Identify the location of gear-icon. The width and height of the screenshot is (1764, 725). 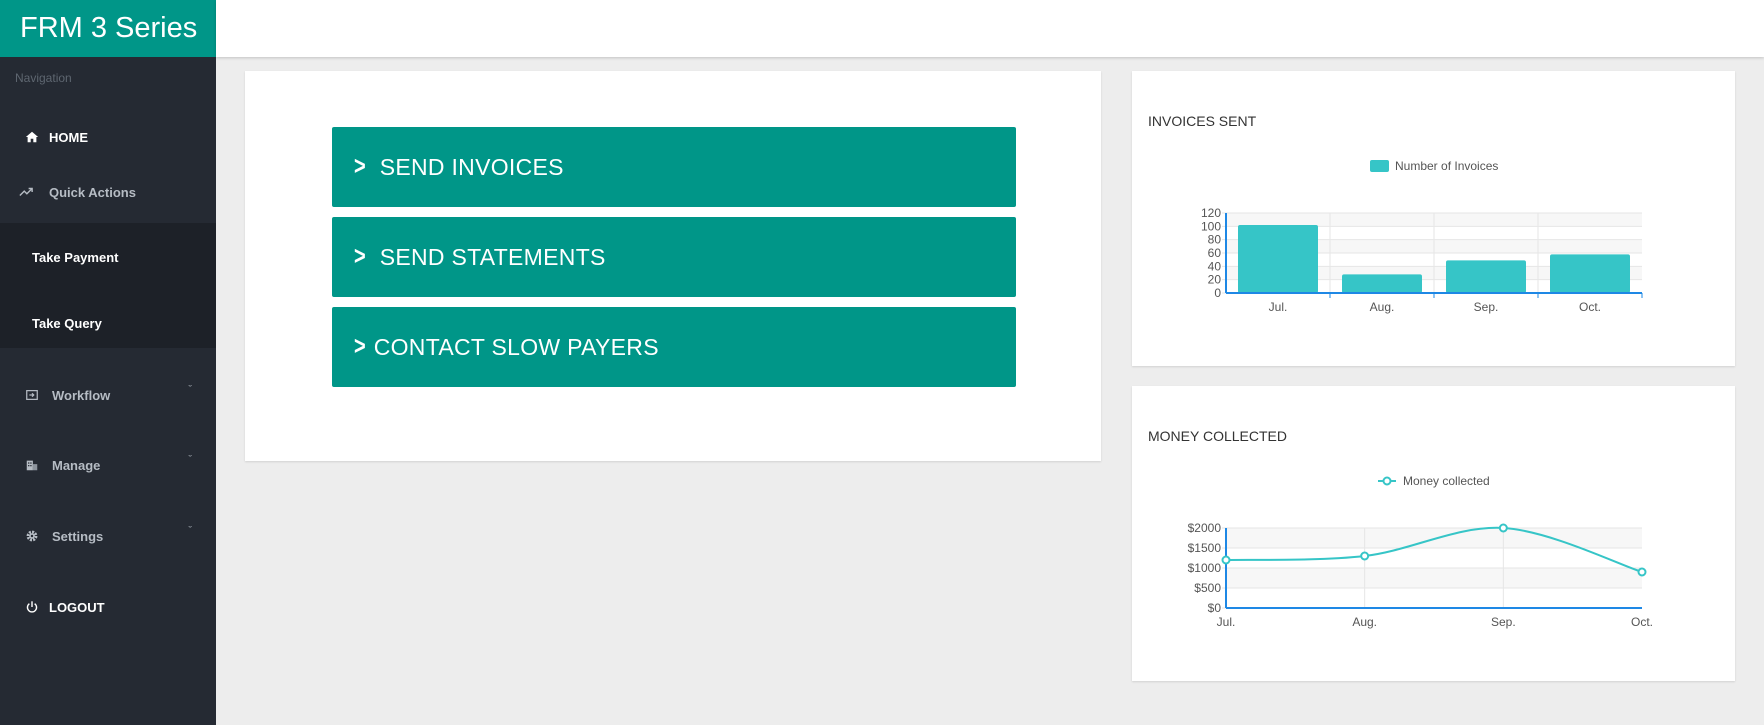
(32, 536).